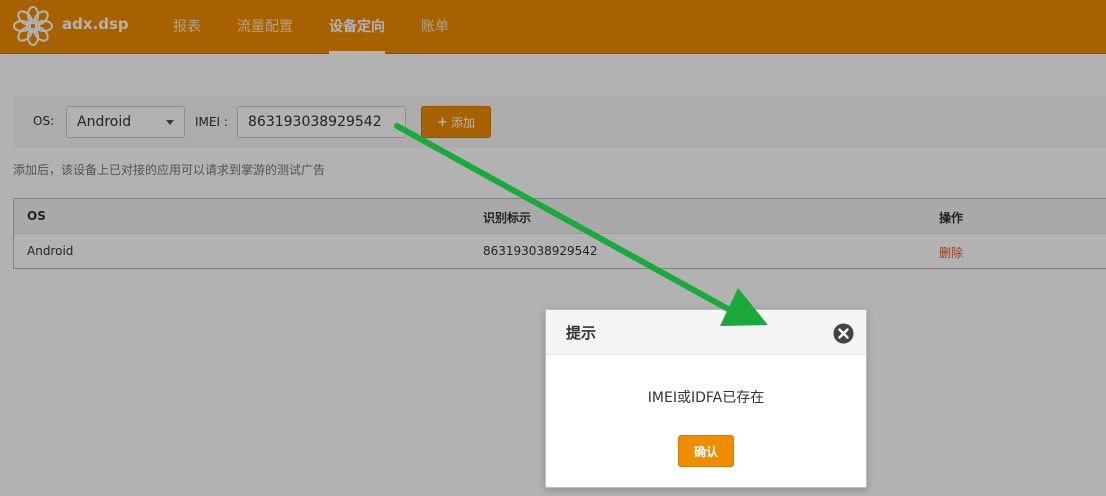 Image resolution: width=1106 pixels, height=496 pixels. I want to click on dialog-header: 提示, so click(706, 332).